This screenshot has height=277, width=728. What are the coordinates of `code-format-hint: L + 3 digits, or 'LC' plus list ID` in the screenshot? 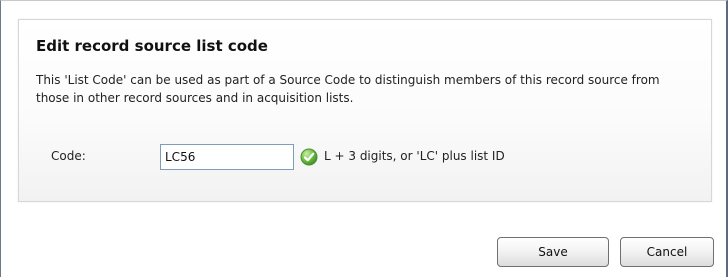 It's located at (414, 156).